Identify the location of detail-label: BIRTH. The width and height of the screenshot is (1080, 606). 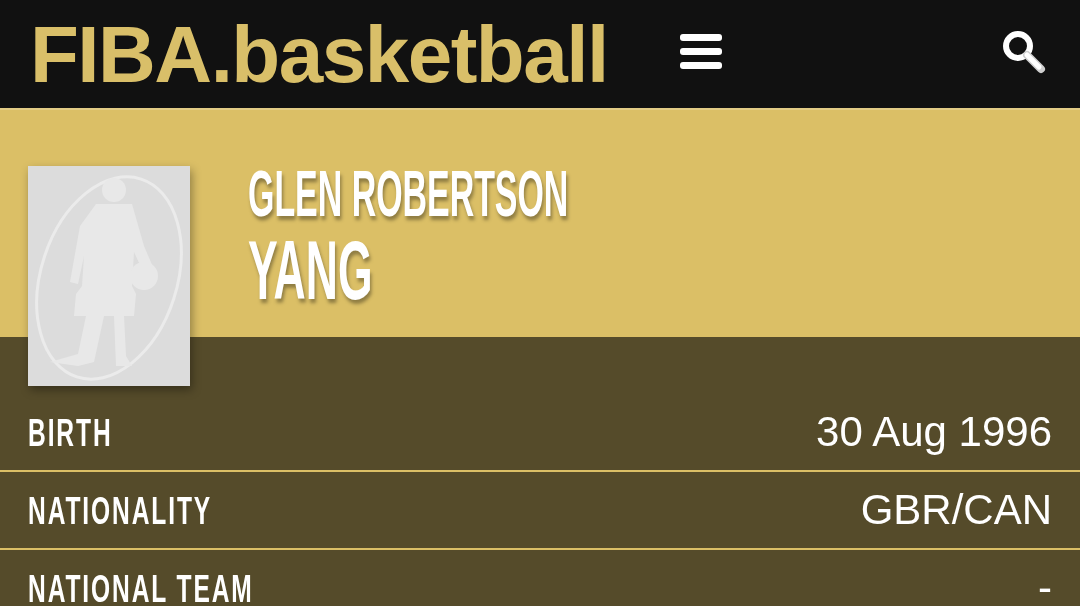
(70, 432).